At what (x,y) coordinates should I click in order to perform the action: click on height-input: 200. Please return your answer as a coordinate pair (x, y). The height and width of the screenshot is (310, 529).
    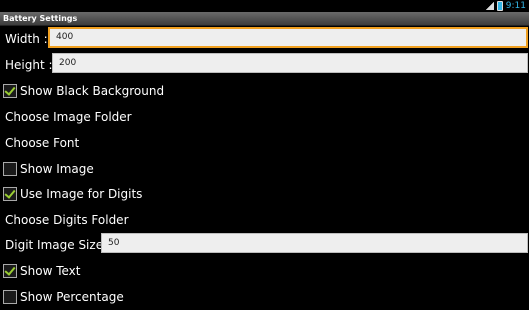
    Looking at the image, I should click on (290, 63).